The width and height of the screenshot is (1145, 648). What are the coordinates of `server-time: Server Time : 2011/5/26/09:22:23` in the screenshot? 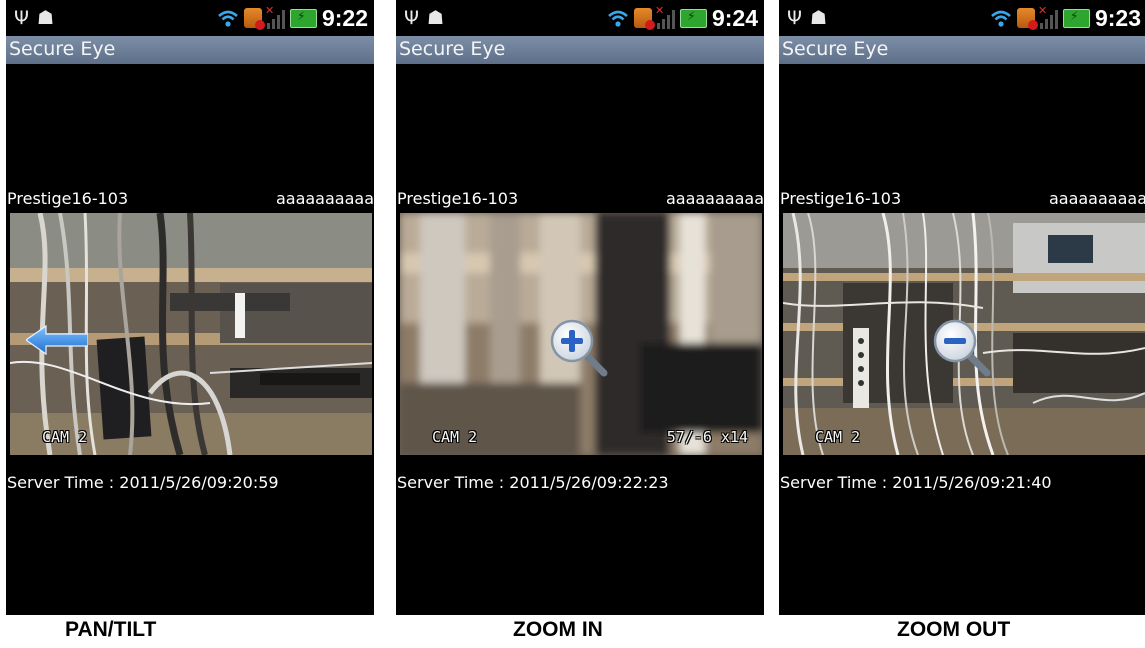 It's located at (533, 482).